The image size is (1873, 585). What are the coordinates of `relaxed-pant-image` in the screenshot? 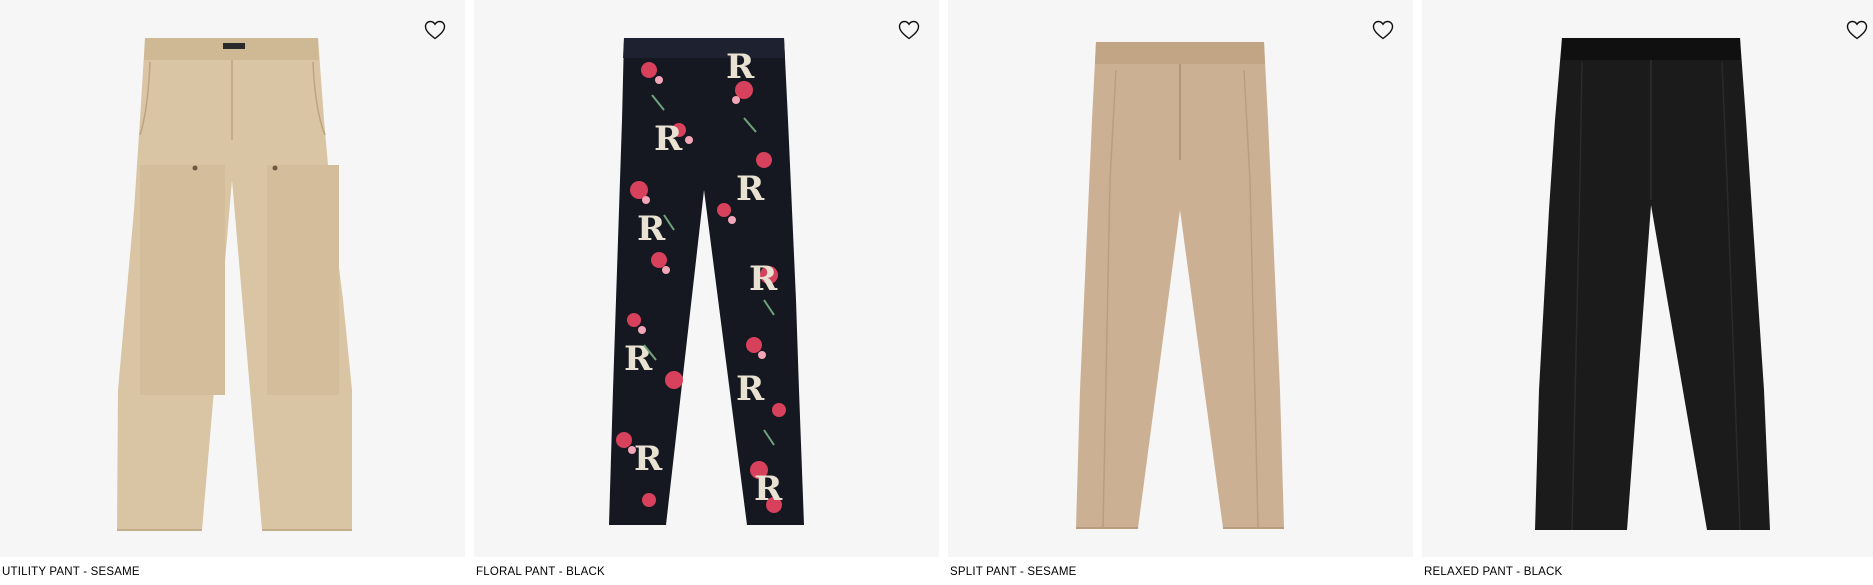 It's located at (1652, 284).